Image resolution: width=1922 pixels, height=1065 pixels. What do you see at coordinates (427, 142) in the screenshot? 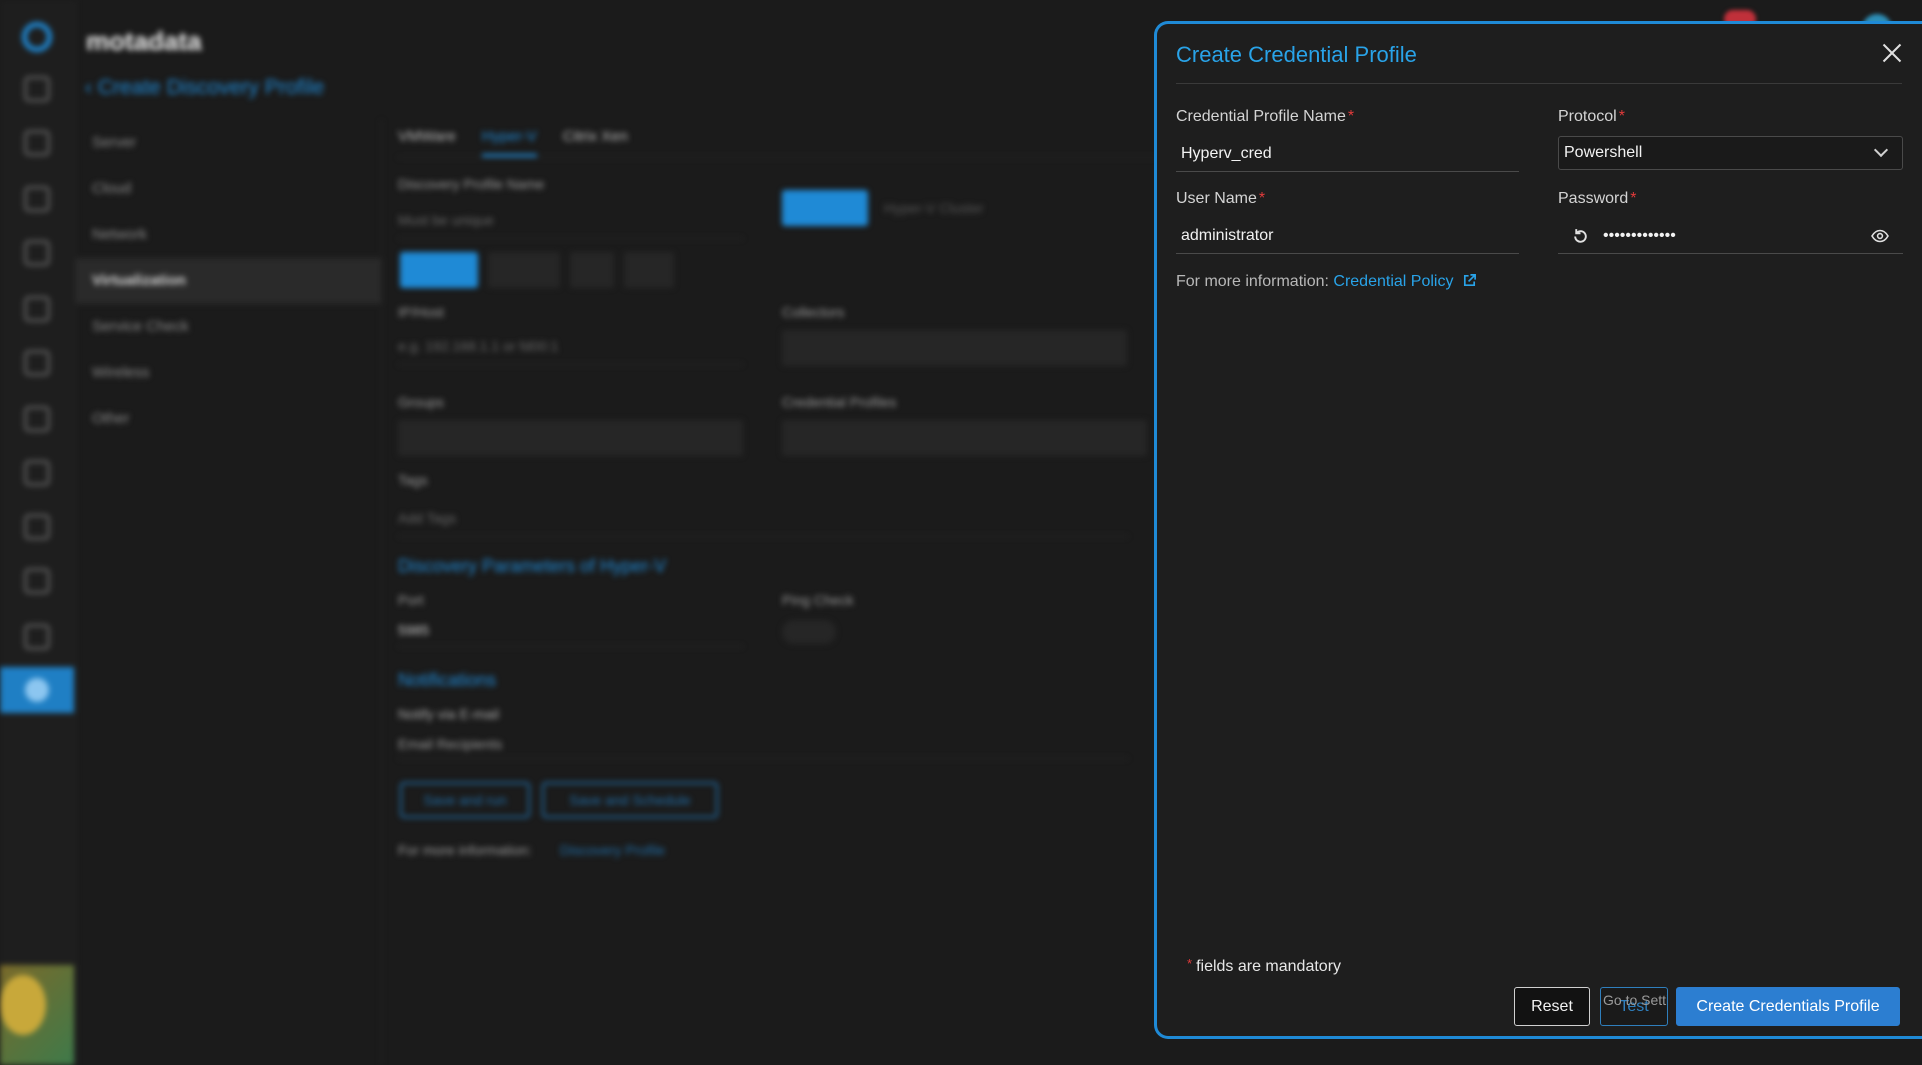
I see `tab-vmware: VMWare` at bounding box center [427, 142].